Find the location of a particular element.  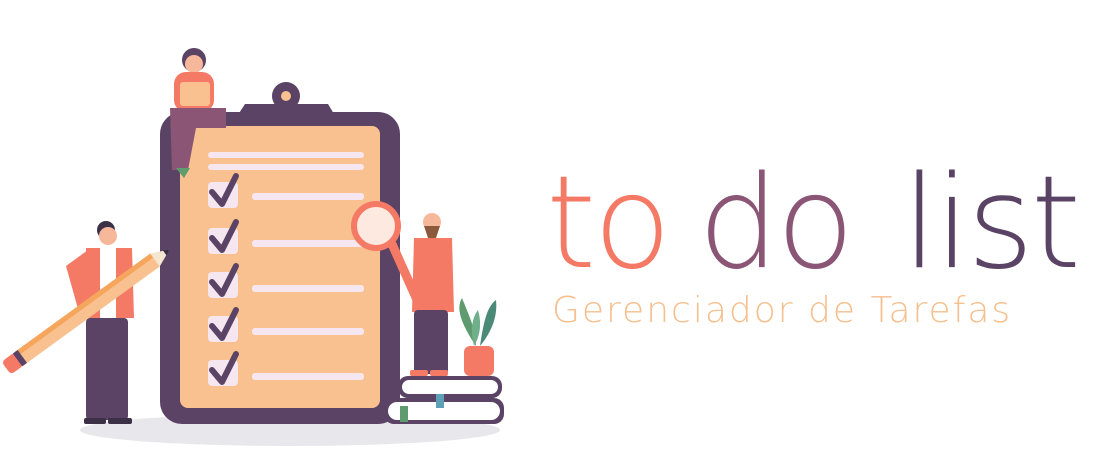

books-icon is located at coordinates (444, 400).